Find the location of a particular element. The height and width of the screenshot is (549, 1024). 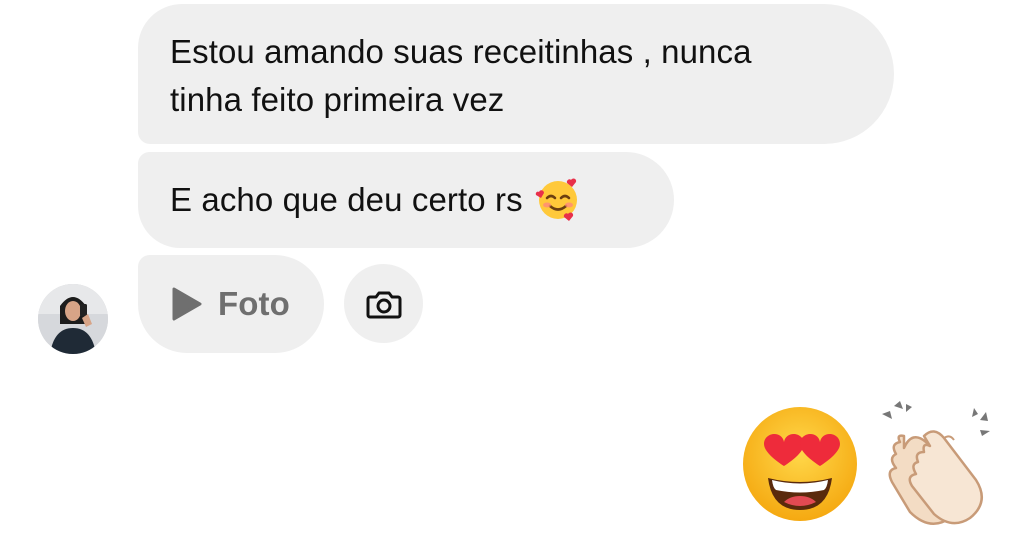

photo-attachment: Foto is located at coordinates (231, 304).